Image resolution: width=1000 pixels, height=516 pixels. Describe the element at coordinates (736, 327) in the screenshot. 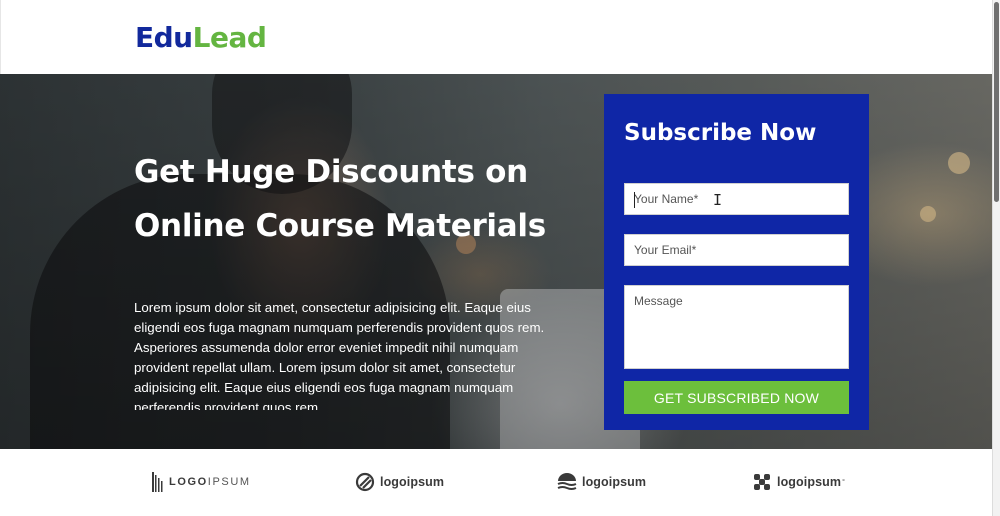

I see `message-textarea: Message` at that location.